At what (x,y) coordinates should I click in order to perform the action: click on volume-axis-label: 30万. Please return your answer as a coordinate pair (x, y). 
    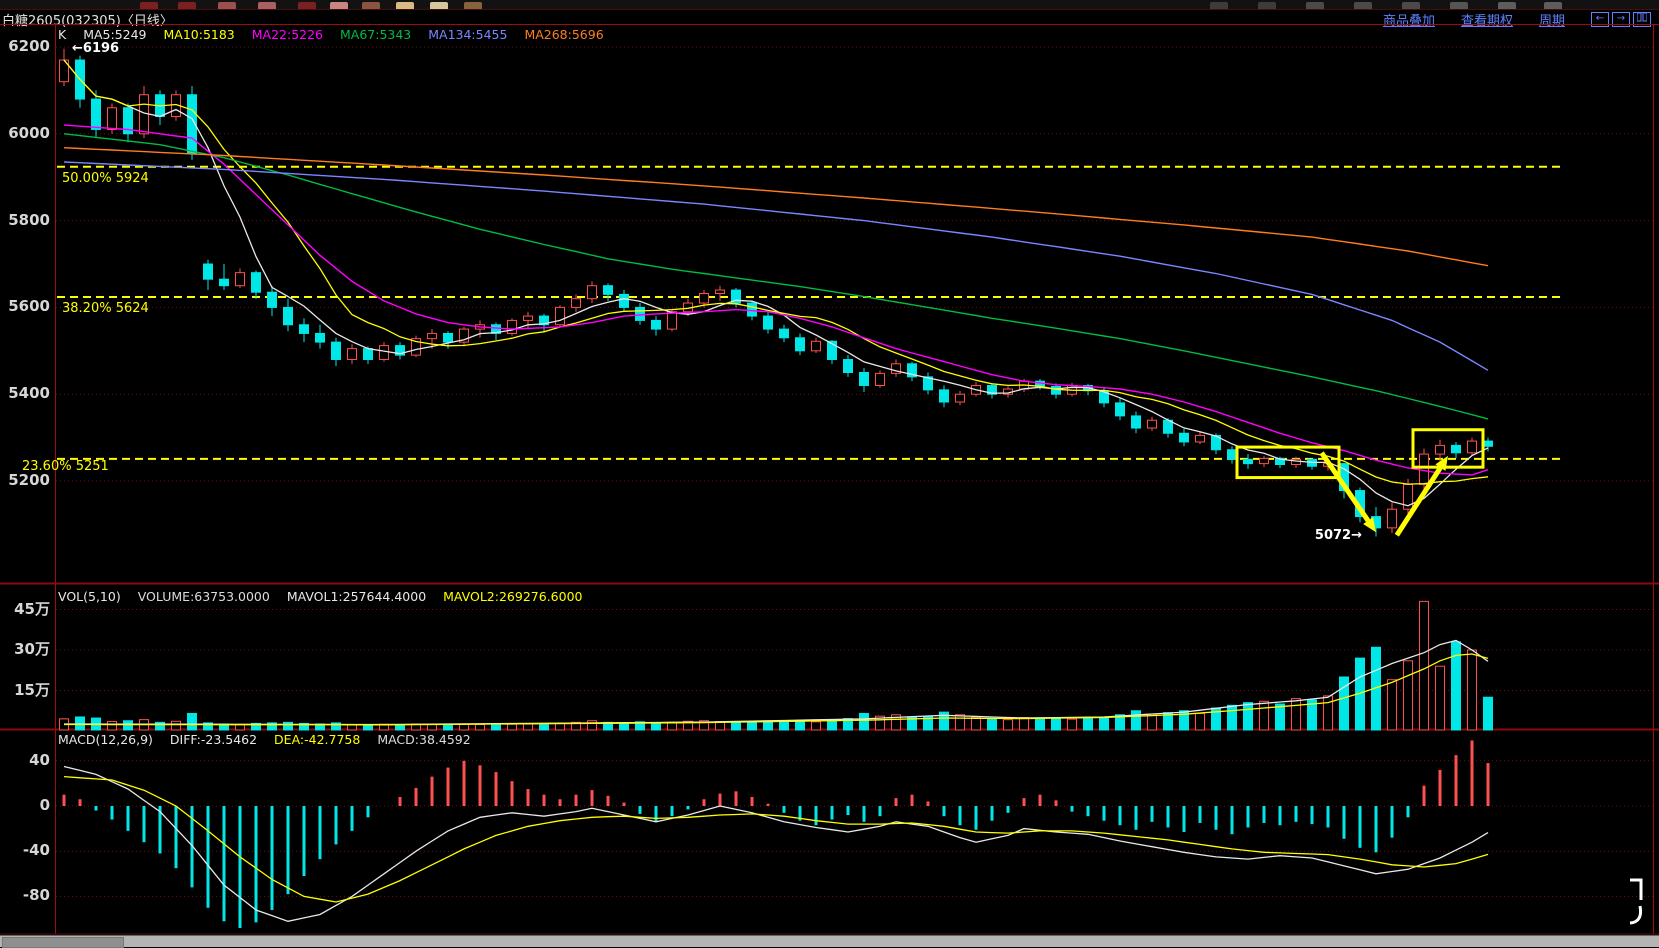
    Looking at the image, I should click on (32, 649).